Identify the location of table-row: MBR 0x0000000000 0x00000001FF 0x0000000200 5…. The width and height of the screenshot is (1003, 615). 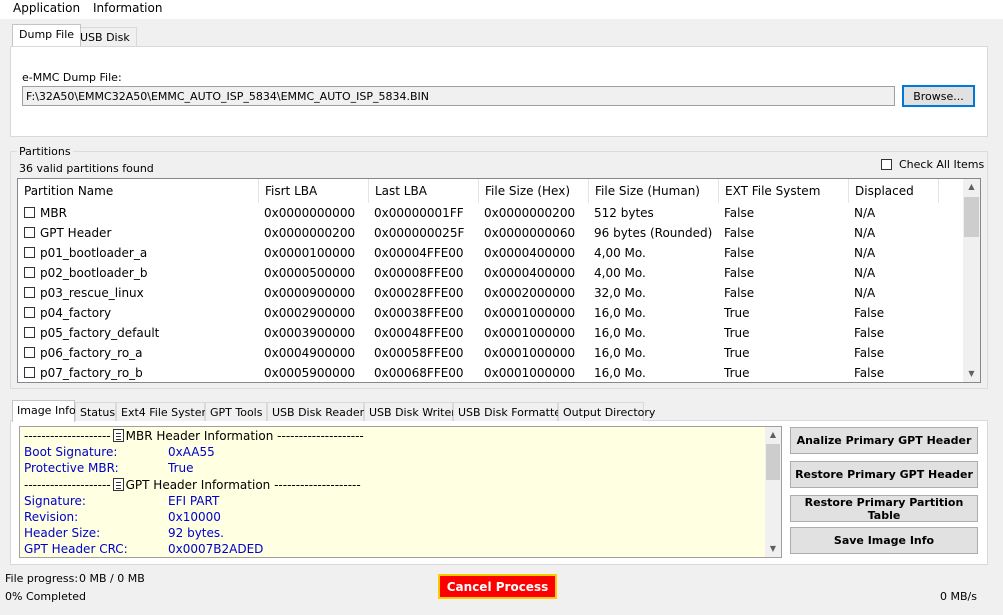
(491, 213).